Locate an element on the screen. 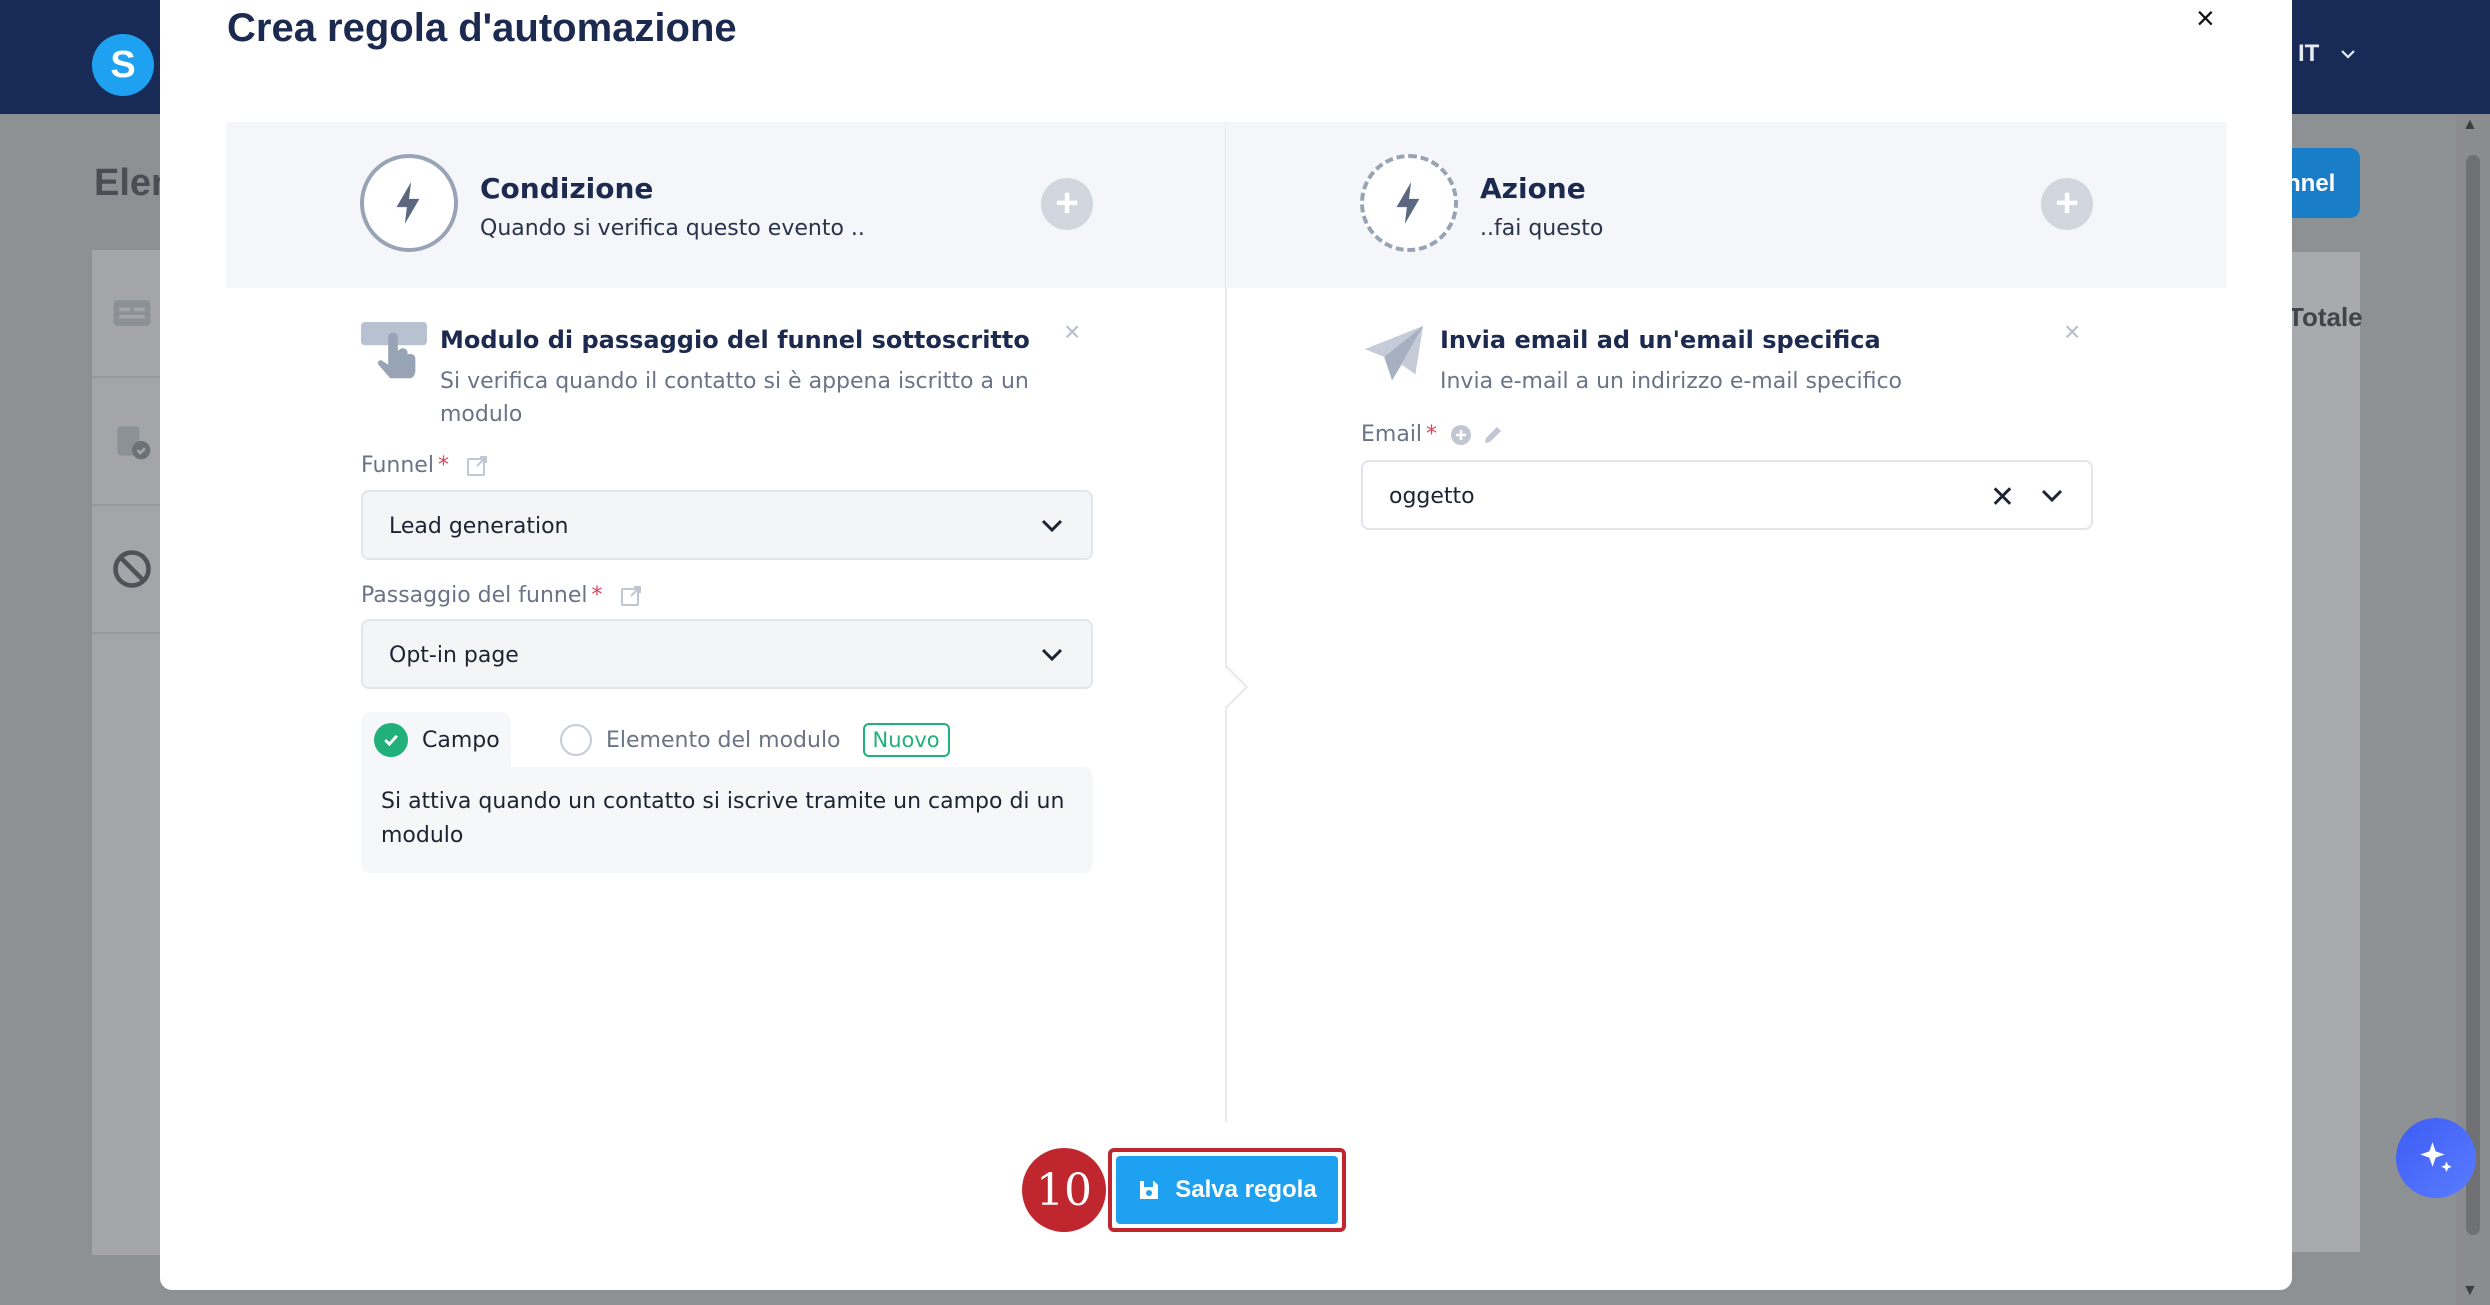 The width and height of the screenshot is (2490, 1305). tab-campo-label: Campo is located at coordinates (461, 740).